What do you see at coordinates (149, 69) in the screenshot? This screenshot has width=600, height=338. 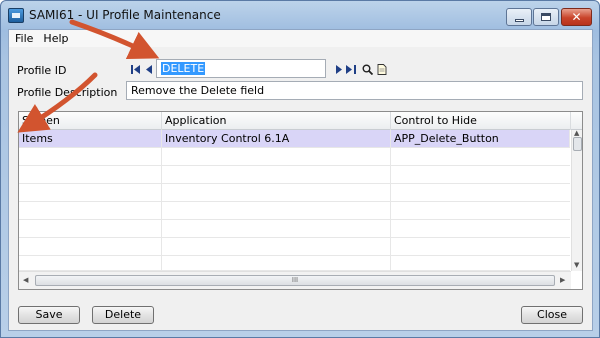 I see `previous-record-icon` at bounding box center [149, 69].